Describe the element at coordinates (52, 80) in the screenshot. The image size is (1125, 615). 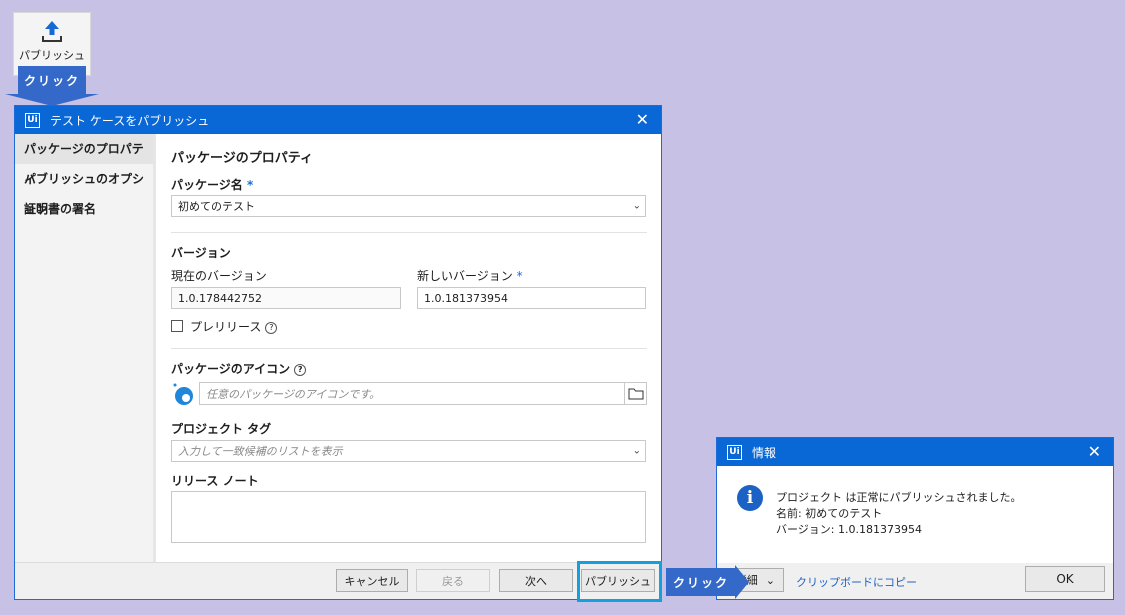
I see `click-callout-top: クリック` at that location.